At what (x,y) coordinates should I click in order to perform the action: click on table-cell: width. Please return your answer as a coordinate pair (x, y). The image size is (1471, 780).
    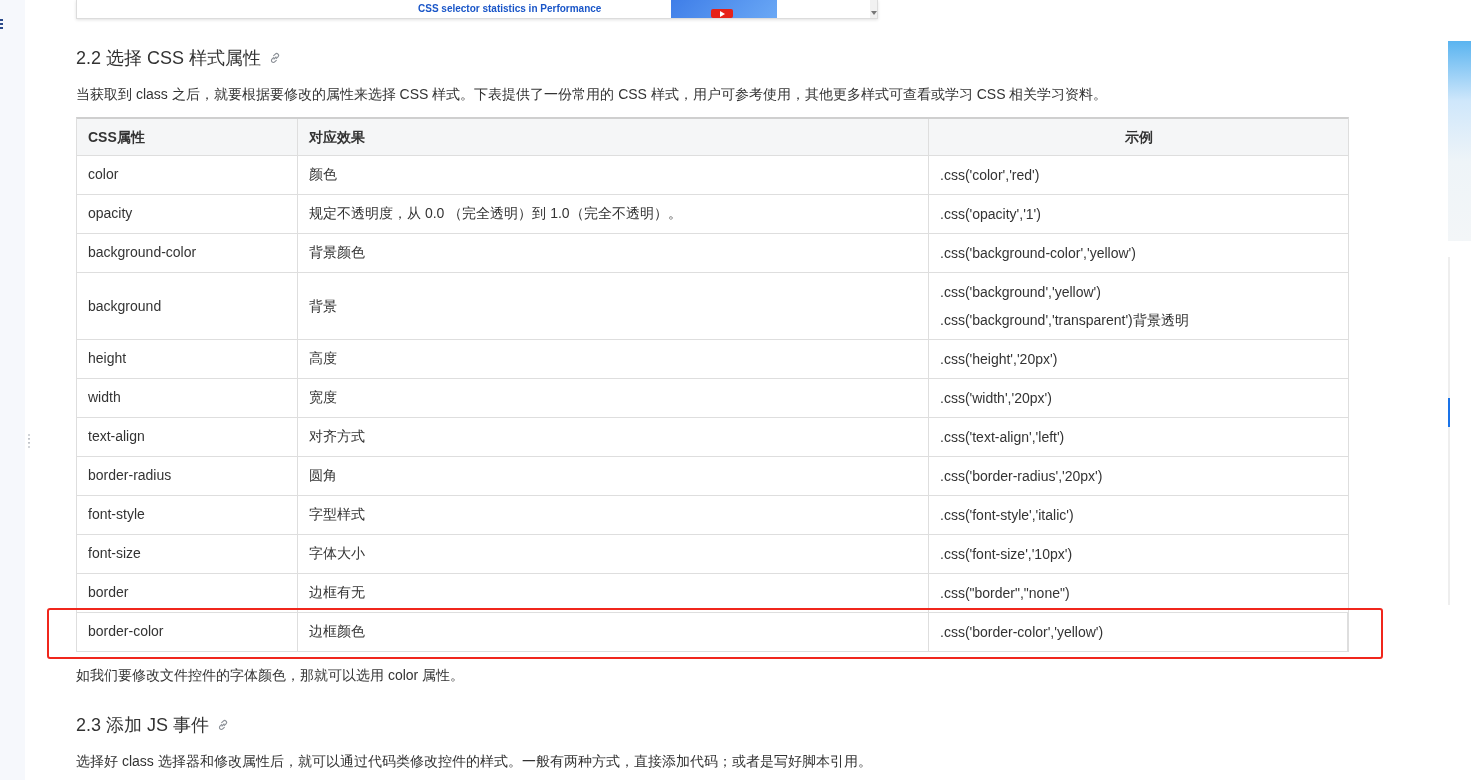
    Looking at the image, I should click on (187, 398).